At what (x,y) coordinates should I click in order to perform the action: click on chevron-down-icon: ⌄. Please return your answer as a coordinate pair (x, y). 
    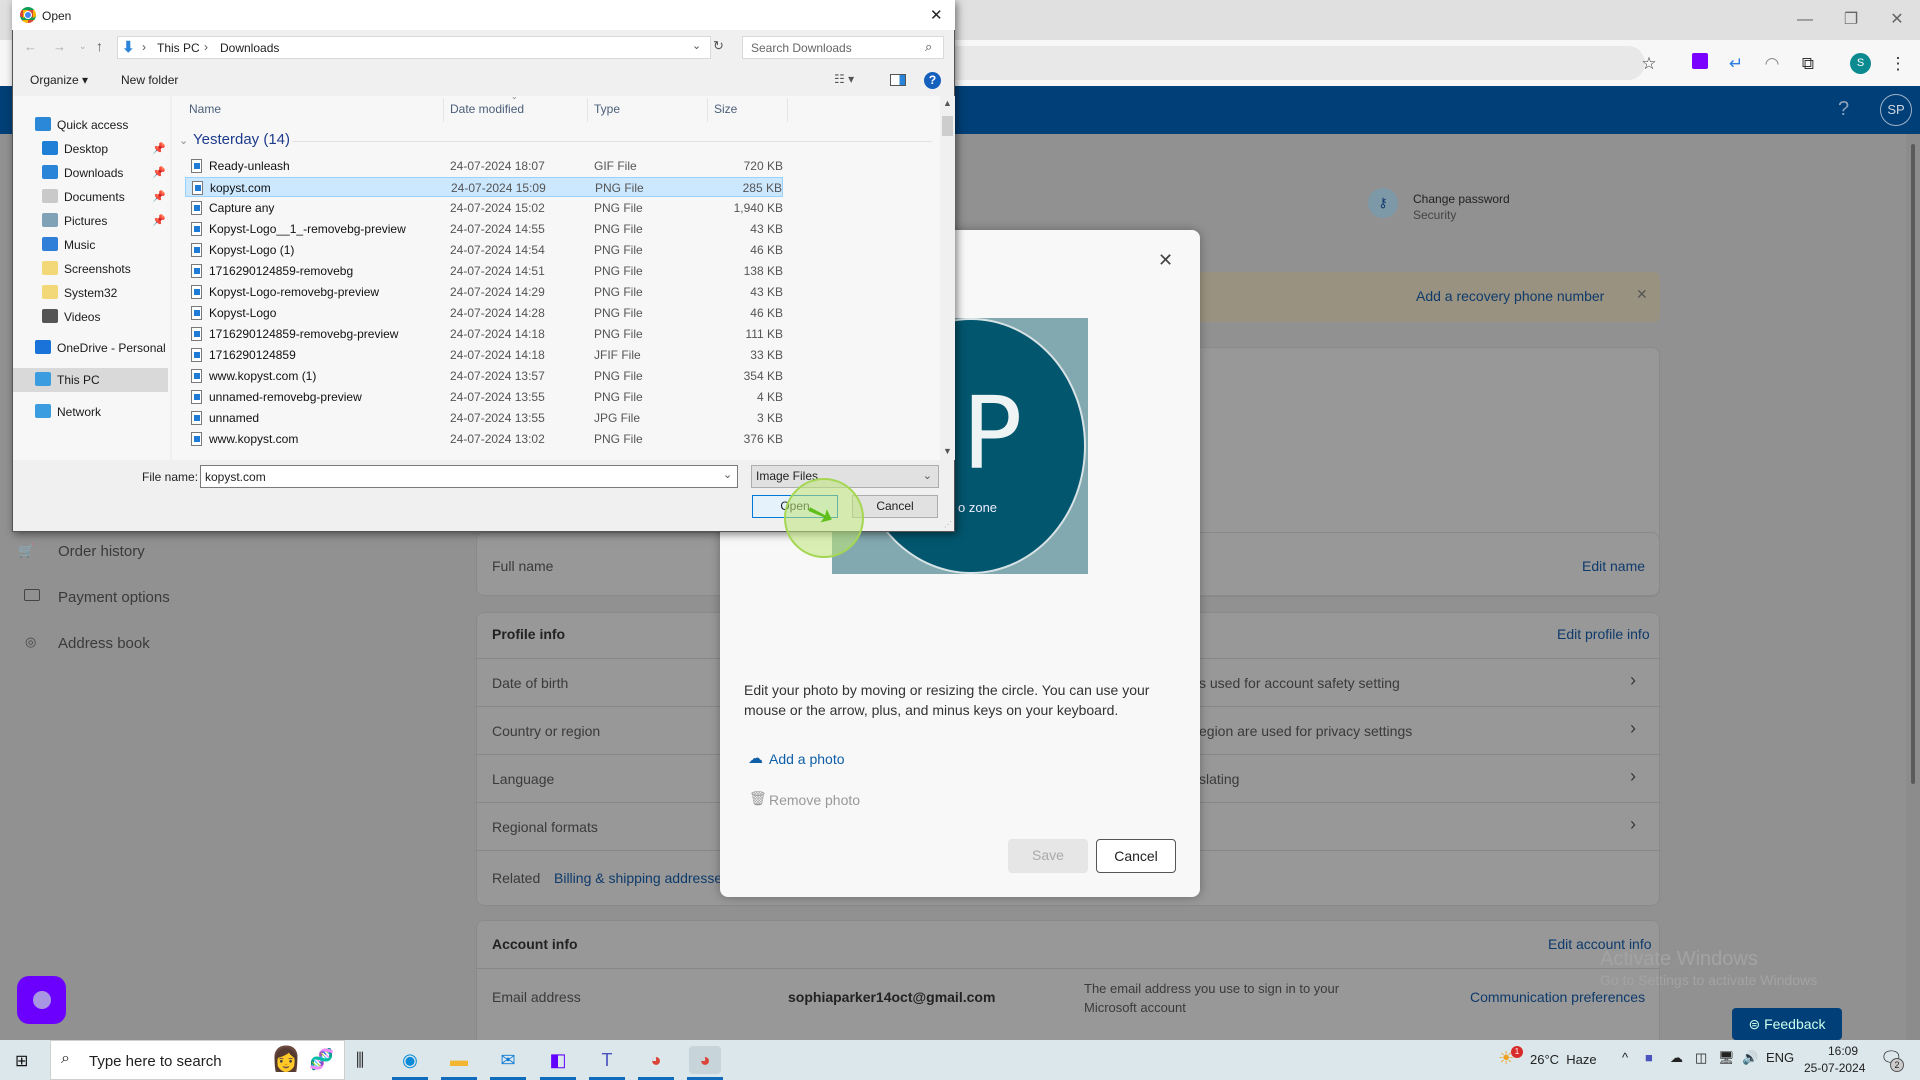
    Looking at the image, I should click on (727, 474).